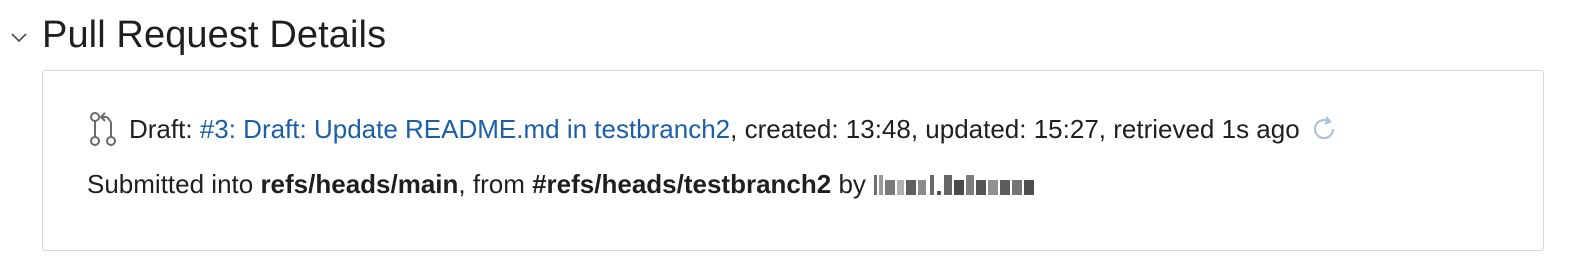 This screenshot has width=1596, height=280. I want to click on author-redacted, so click(963, 185).